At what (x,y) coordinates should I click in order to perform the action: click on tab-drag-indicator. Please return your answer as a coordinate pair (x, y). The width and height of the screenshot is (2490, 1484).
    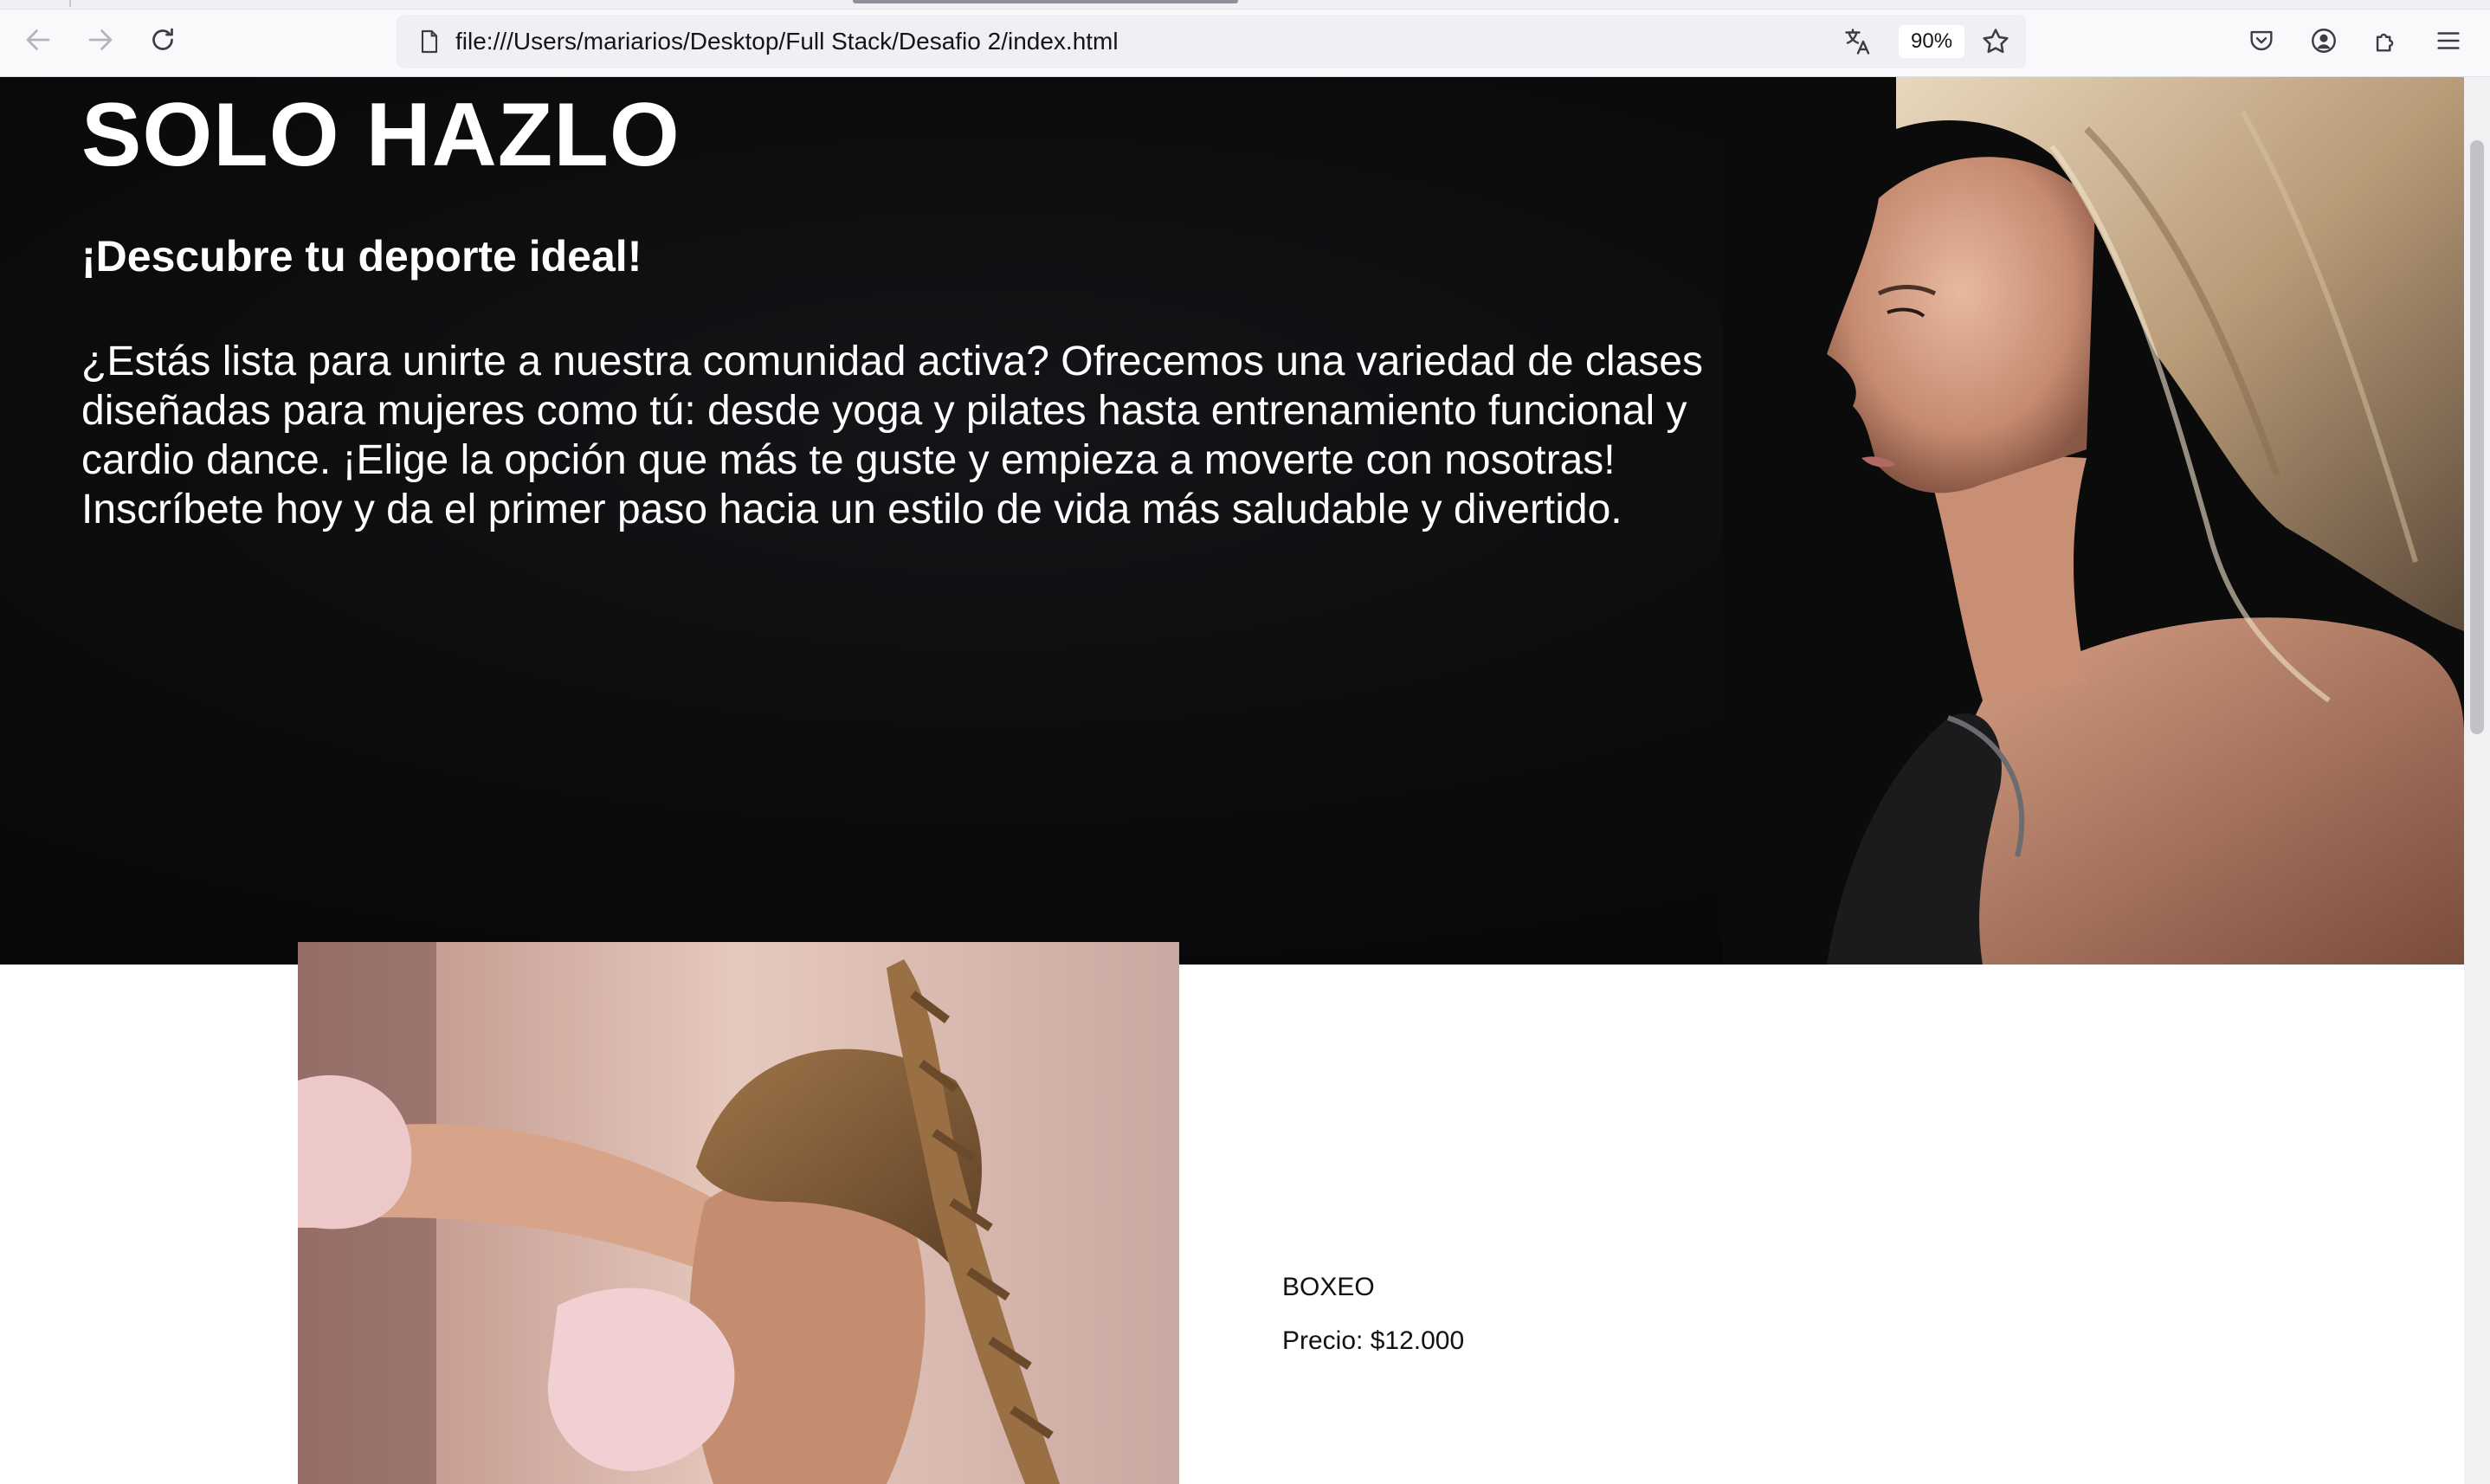
    Looking at the image, I should click on (1045, 1).